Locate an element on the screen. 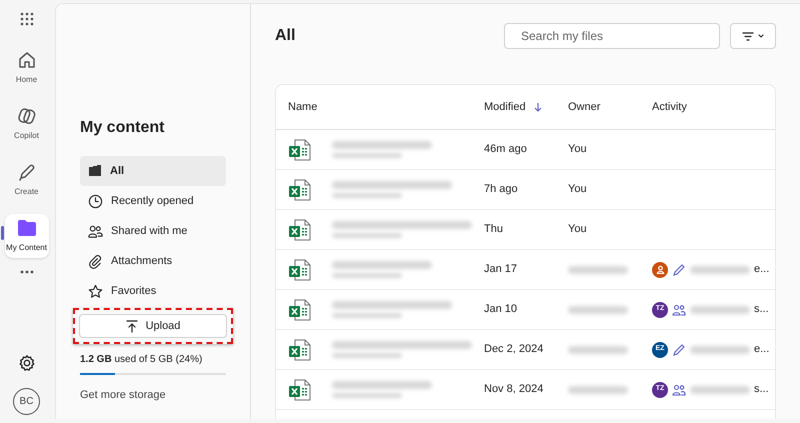 Image resolution: width=800 pixels, height=423 pixels. modified-cell-text: Nov 8, 2024 is located at coordinates (514, 390).